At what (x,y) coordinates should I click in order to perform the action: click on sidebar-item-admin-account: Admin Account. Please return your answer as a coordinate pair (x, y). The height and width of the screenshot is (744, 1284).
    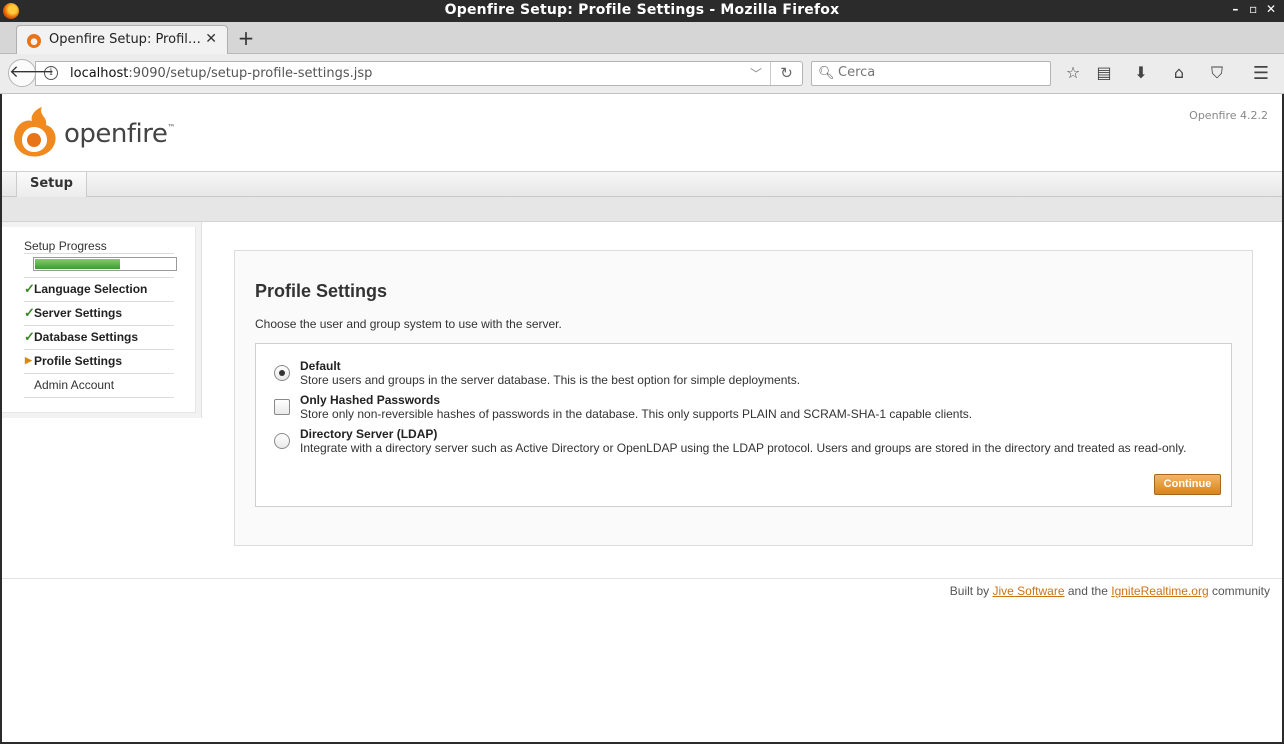
    Looking at the image, I should click on (100, 385).